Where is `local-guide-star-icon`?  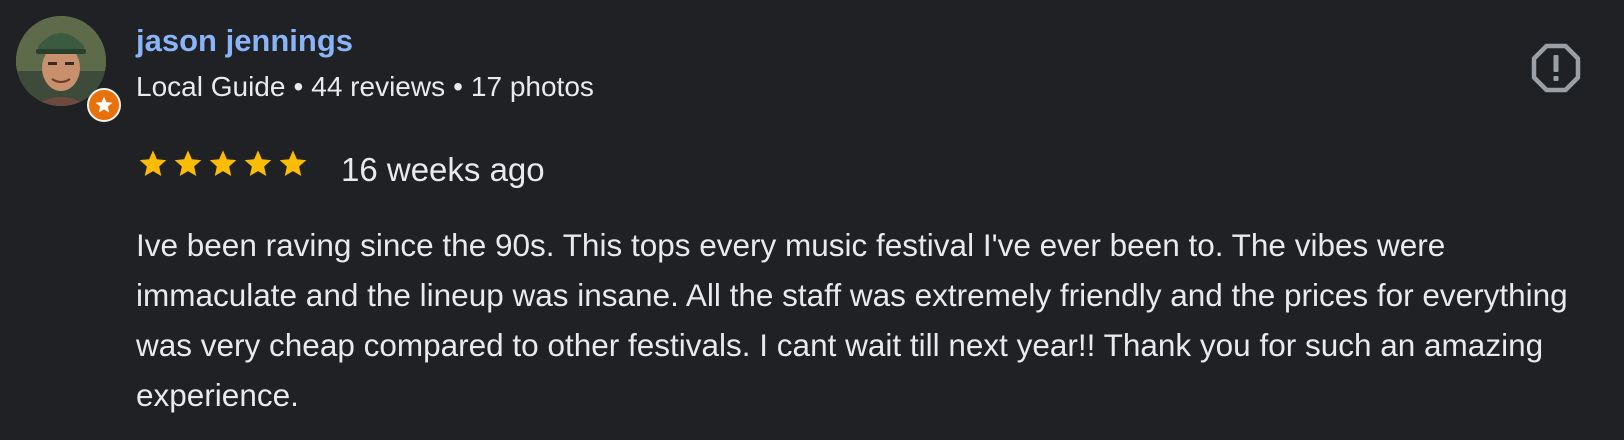
local-guide-star-icon is located at coordinates (104, 104).